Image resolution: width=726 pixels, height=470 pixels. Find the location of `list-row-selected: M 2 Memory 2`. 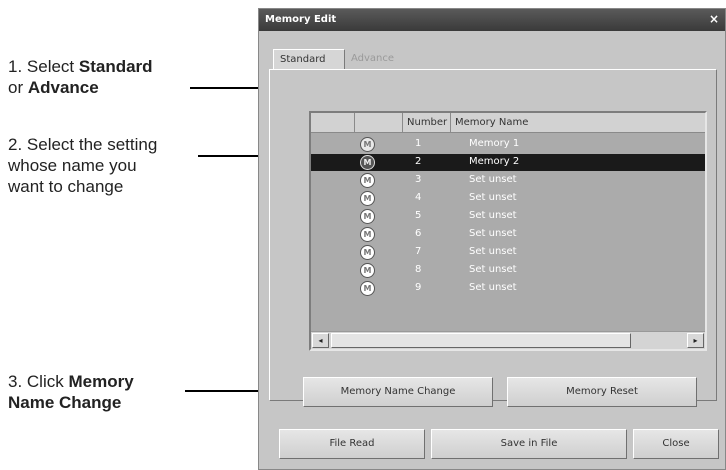

list-row-selected: M 2 Memory 2 is located at coordinates (508, 162).